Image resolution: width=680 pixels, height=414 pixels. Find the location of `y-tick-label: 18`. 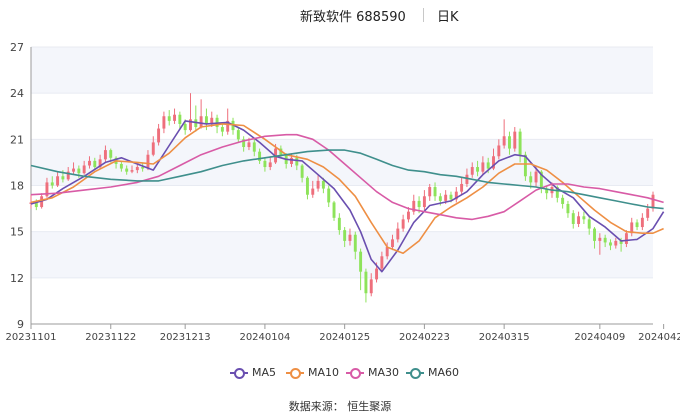

y-tick-label: 18 is located at coordinates (17, 186).